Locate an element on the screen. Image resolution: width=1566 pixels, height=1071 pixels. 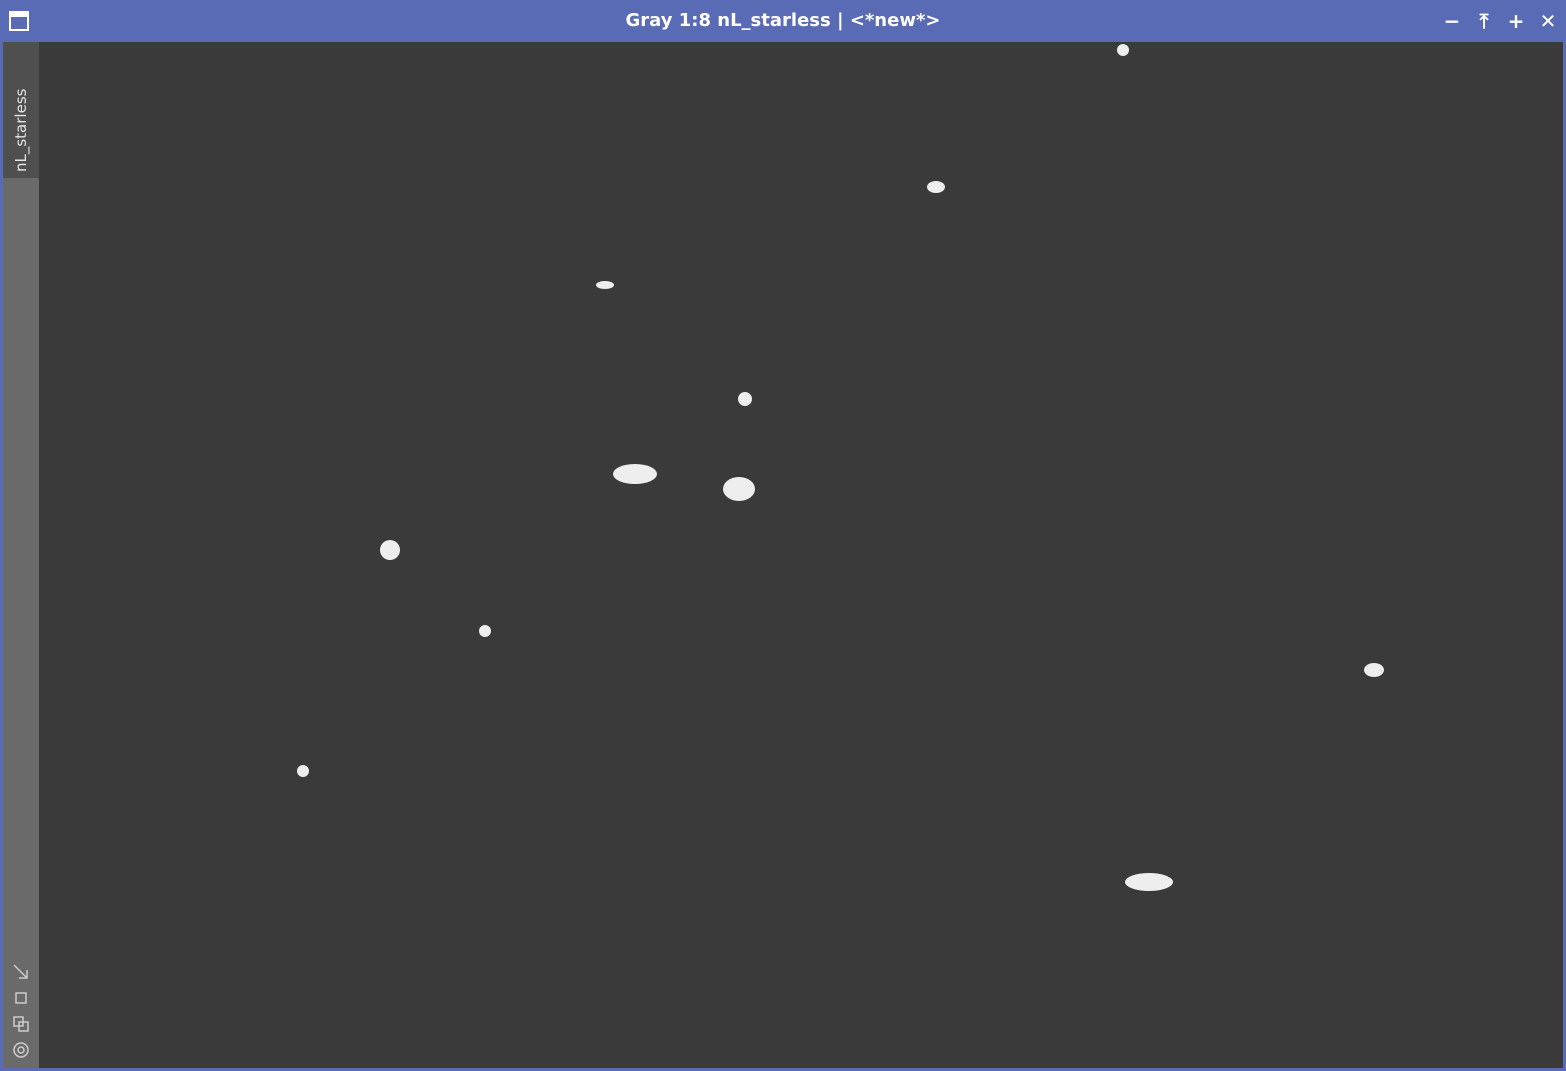
view-sidebar: nL_starless is located at coordinates (21, 555).